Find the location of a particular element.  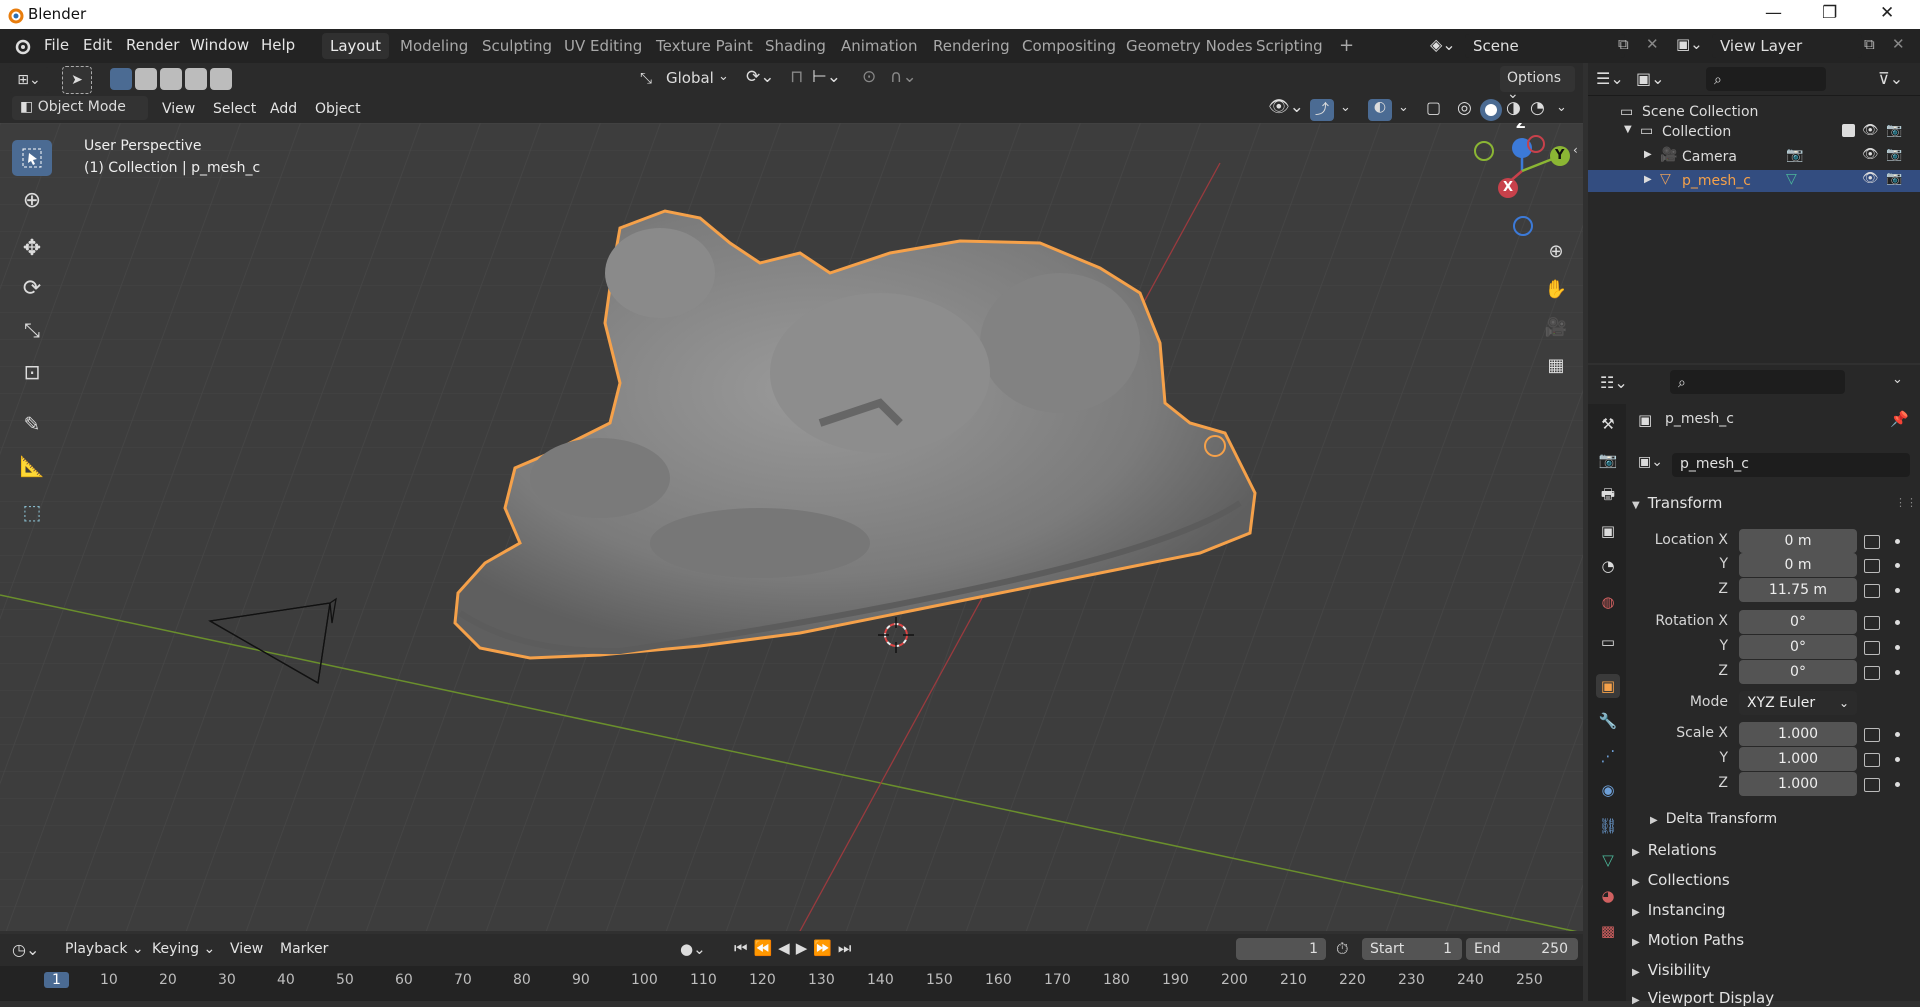

texture-tab-icon: ▩ is located at coordinates (1608, 931).